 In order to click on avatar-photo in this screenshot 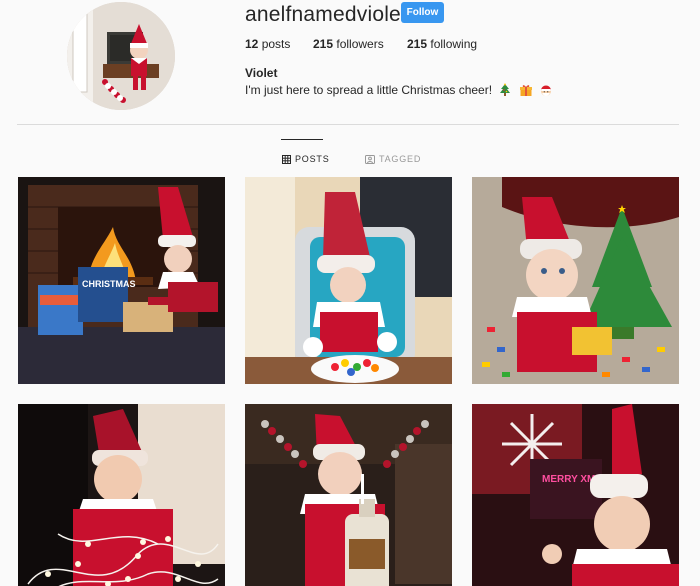, I will do `click(121, 56)`.